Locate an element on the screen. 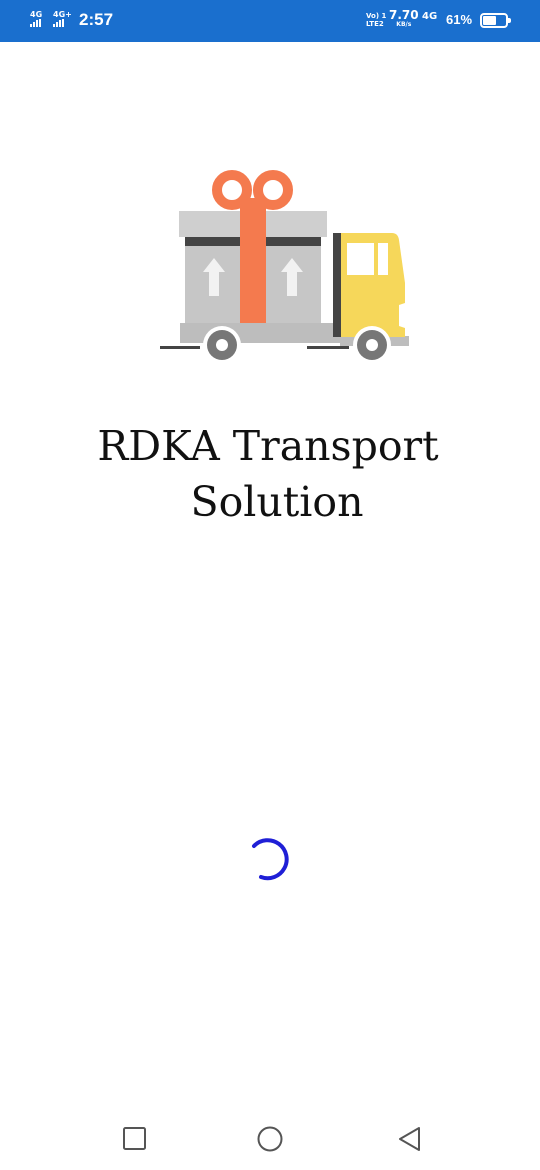  volte-bottom: LTE2 is located at coordinates (375, 24).